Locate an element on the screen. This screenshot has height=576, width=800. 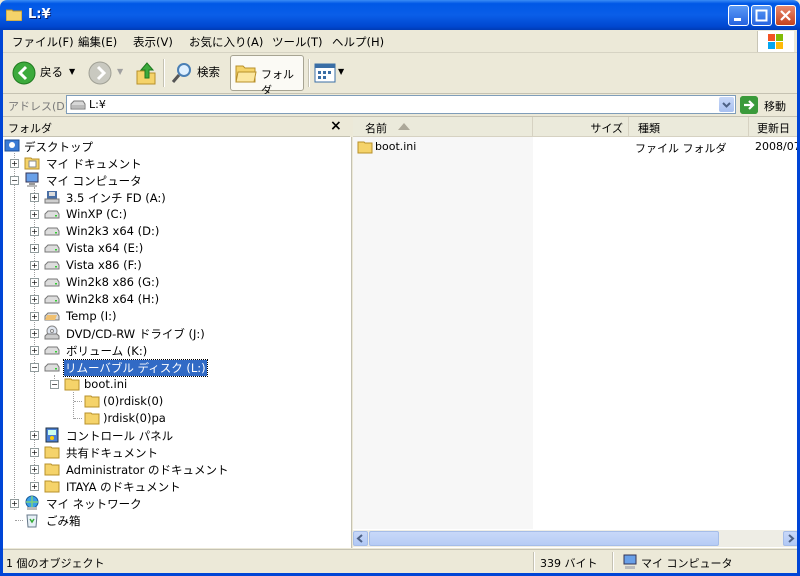
address-input: L:¥ is located at coordinates (401, 104).